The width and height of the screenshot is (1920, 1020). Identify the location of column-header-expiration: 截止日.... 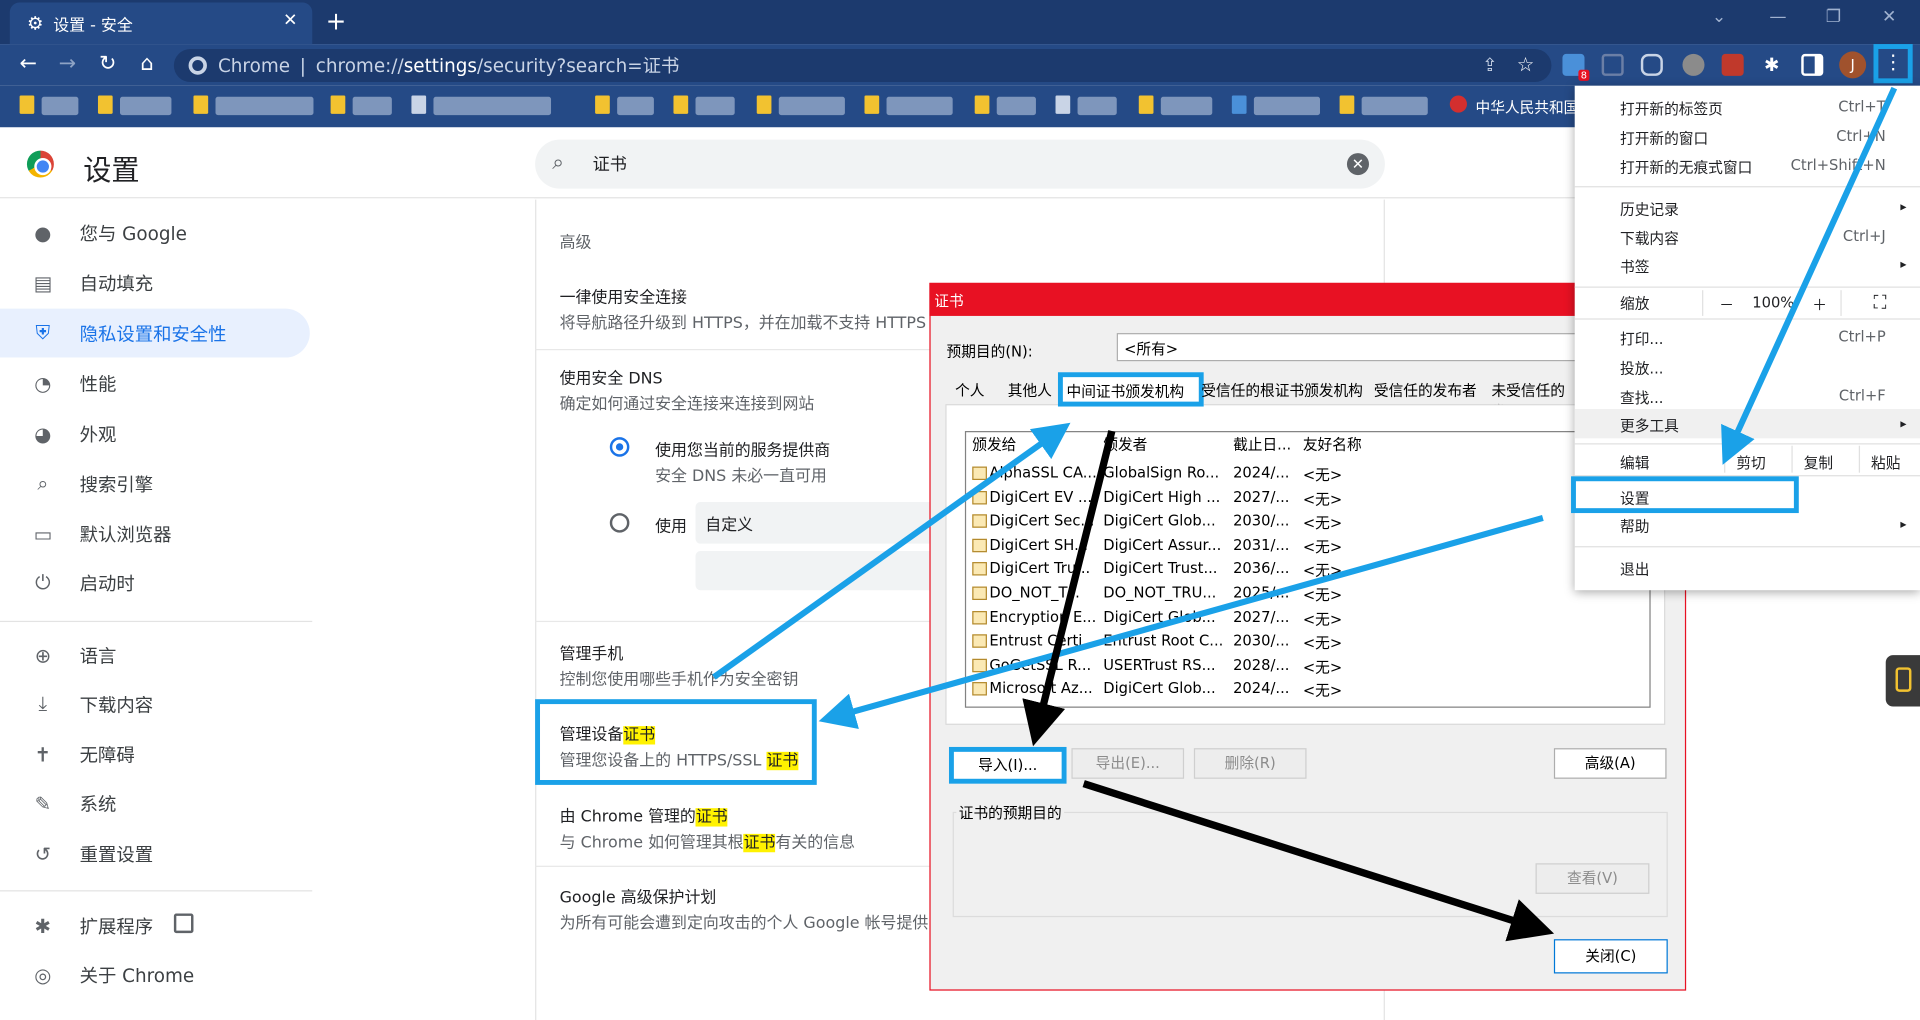
(1262, 443).